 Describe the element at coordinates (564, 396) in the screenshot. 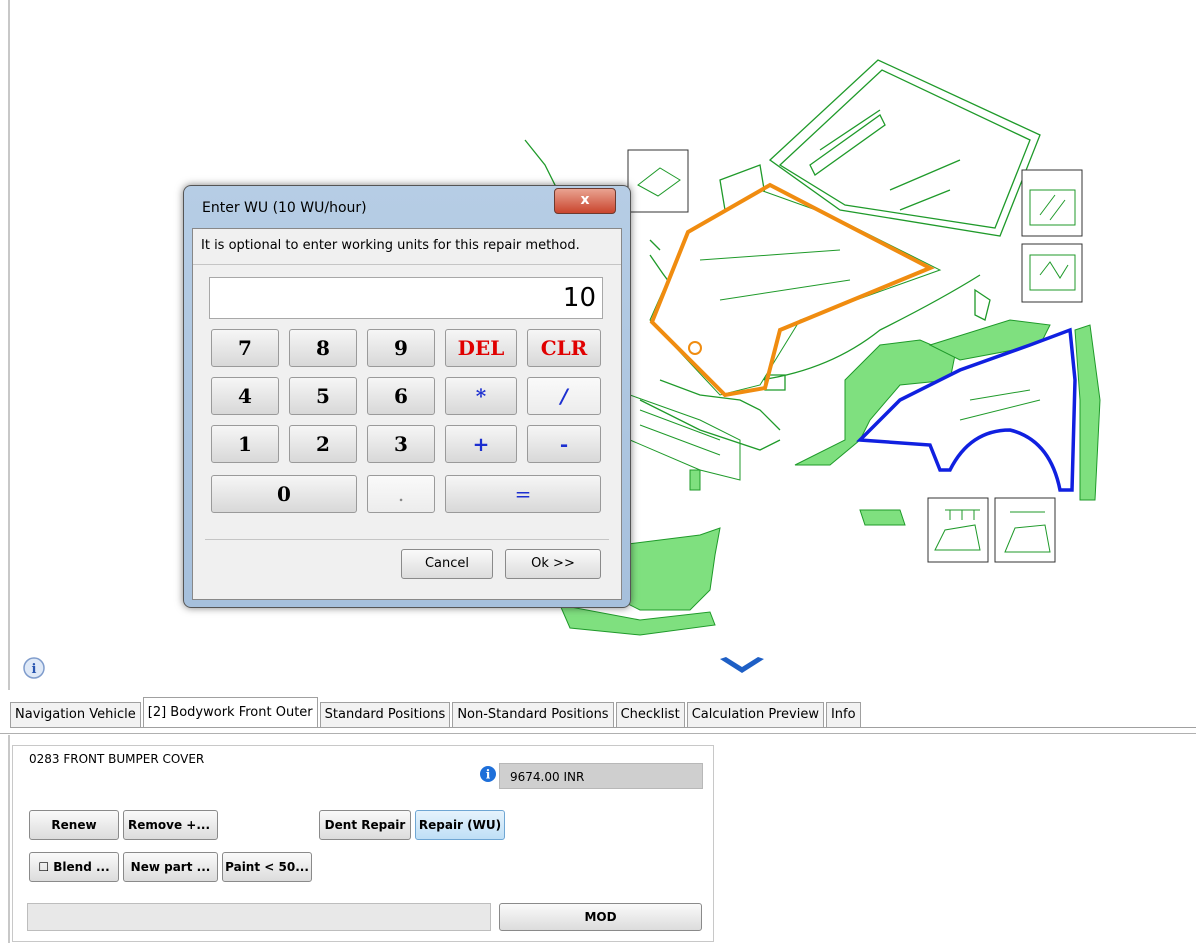

I see `divide-key: /` at that location.